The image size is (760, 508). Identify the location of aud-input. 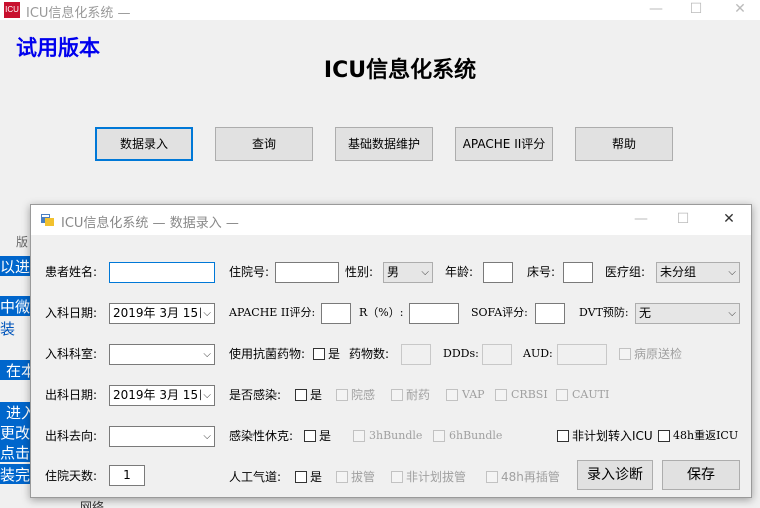
(582, 354).